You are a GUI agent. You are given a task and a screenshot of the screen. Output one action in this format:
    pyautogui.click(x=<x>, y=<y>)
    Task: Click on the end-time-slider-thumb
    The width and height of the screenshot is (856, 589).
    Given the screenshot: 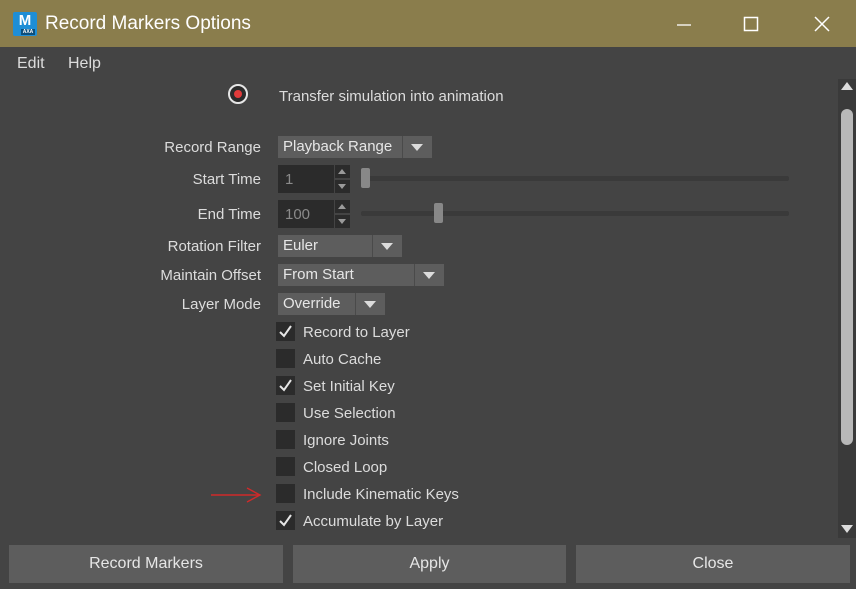 What is the action you would take?
    pyautogui.click(x=438, y=213)
    